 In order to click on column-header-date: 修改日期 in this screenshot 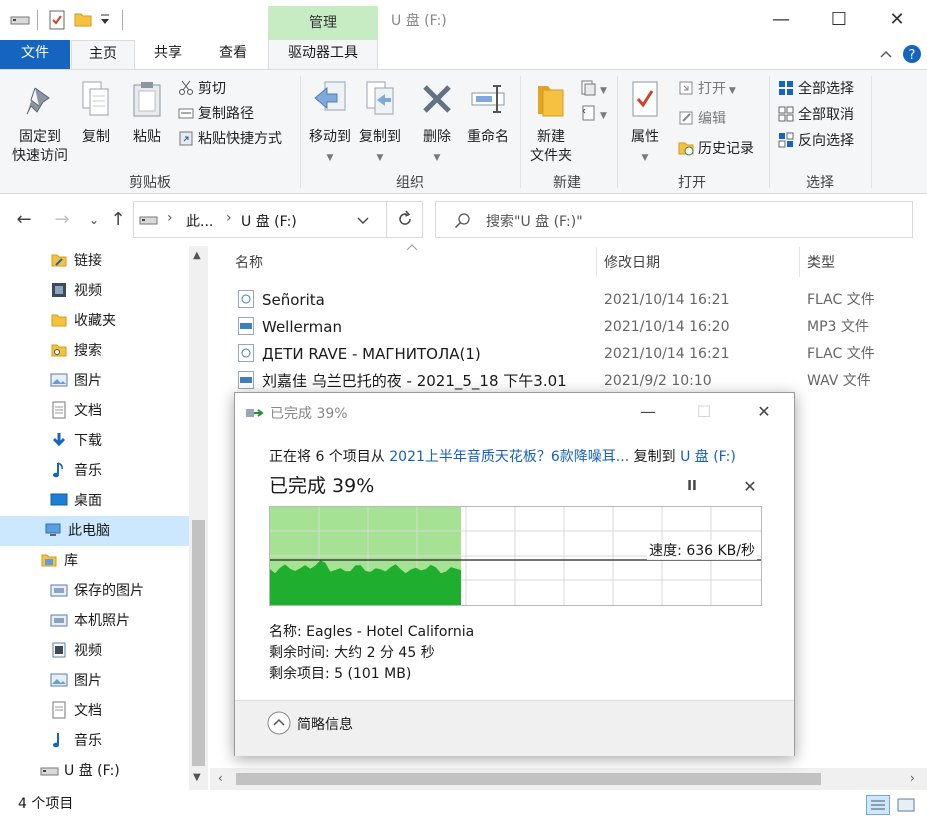, I will do `click(632, 263)`.